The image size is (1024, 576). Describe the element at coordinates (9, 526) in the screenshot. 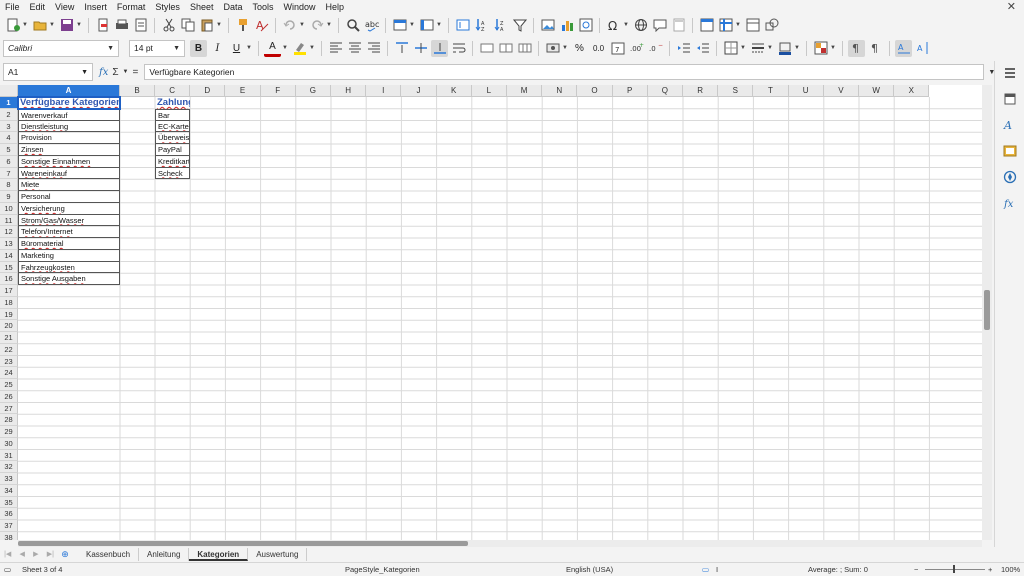

I see `row-header: 37` at that location.